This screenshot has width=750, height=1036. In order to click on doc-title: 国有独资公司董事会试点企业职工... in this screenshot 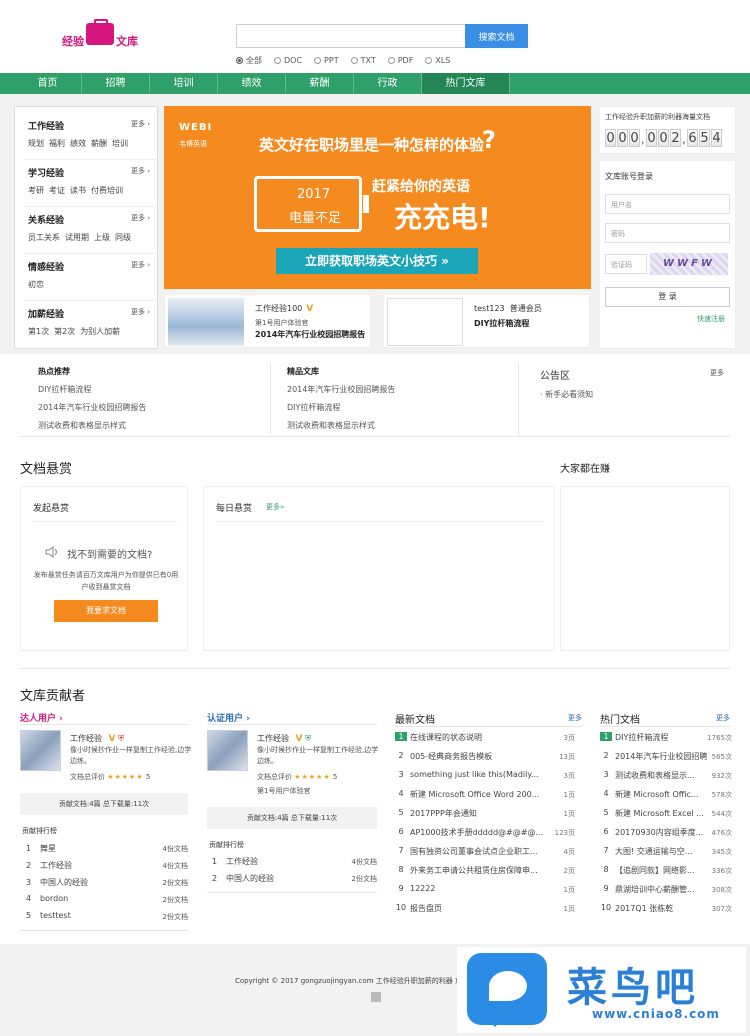, I will do `click(480, 851)`.